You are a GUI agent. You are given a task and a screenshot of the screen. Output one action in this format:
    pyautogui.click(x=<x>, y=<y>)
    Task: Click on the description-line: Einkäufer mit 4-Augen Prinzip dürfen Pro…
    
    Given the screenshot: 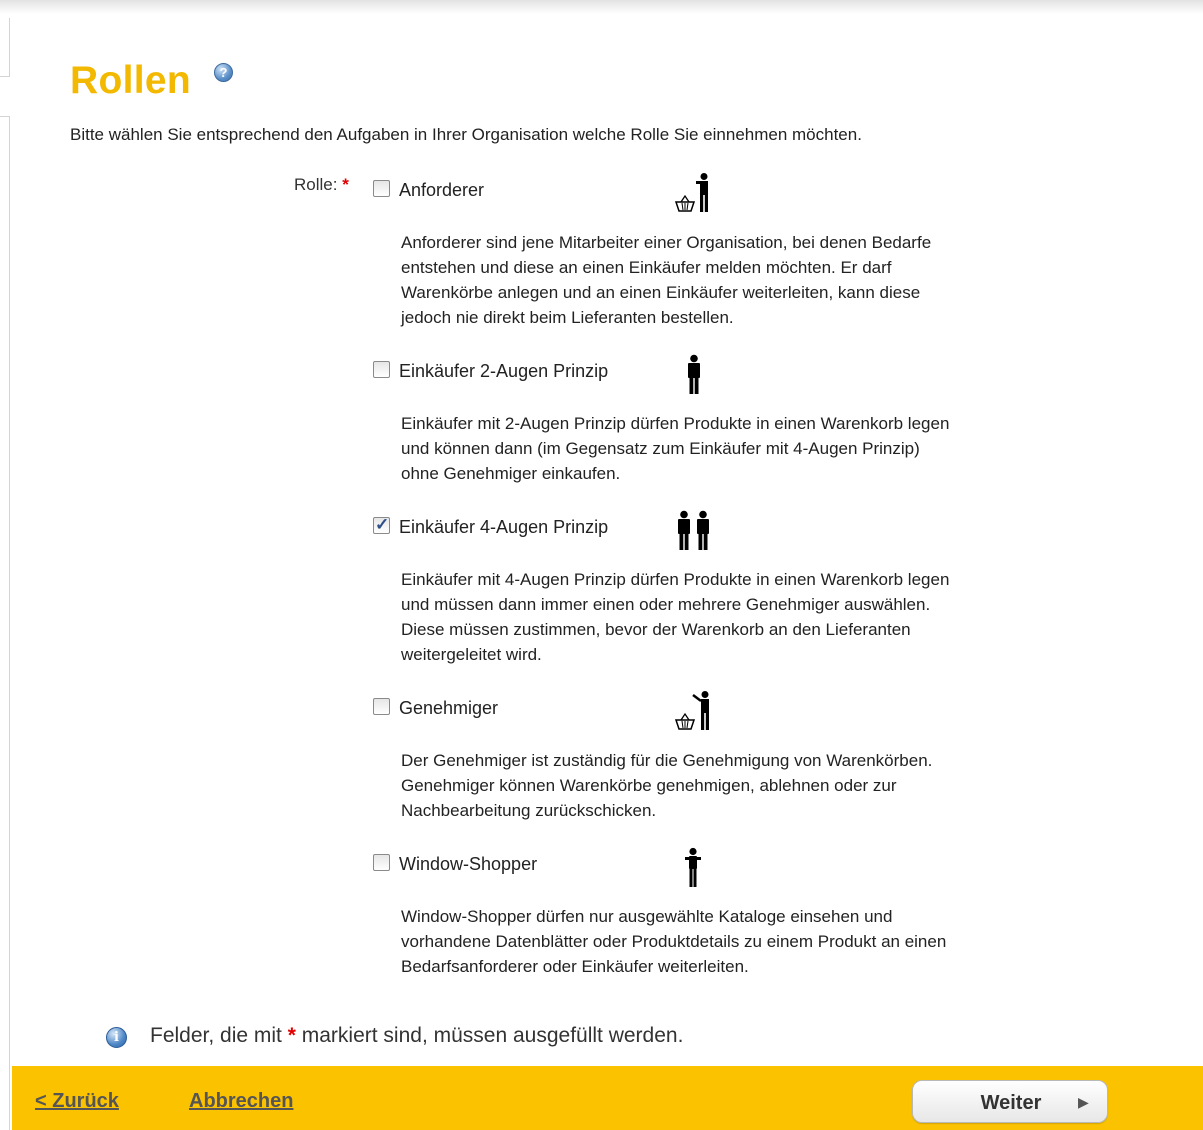 What is the action you would take?
    pyautogui.click(x=675, y=579)
    